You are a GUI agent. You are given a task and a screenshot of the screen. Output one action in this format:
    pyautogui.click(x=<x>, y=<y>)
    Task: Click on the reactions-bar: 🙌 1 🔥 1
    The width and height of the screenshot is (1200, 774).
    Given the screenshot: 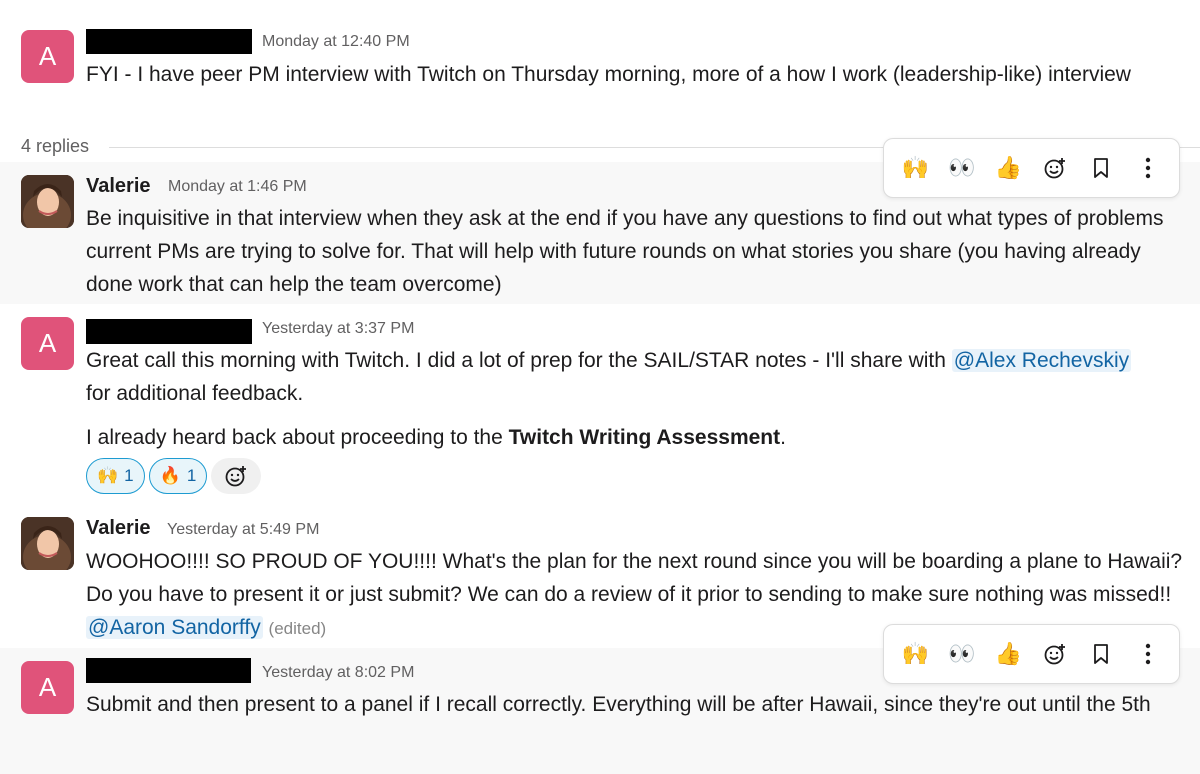 What is the action you would take?
    pyautogui.click(x=174, y=476)
    